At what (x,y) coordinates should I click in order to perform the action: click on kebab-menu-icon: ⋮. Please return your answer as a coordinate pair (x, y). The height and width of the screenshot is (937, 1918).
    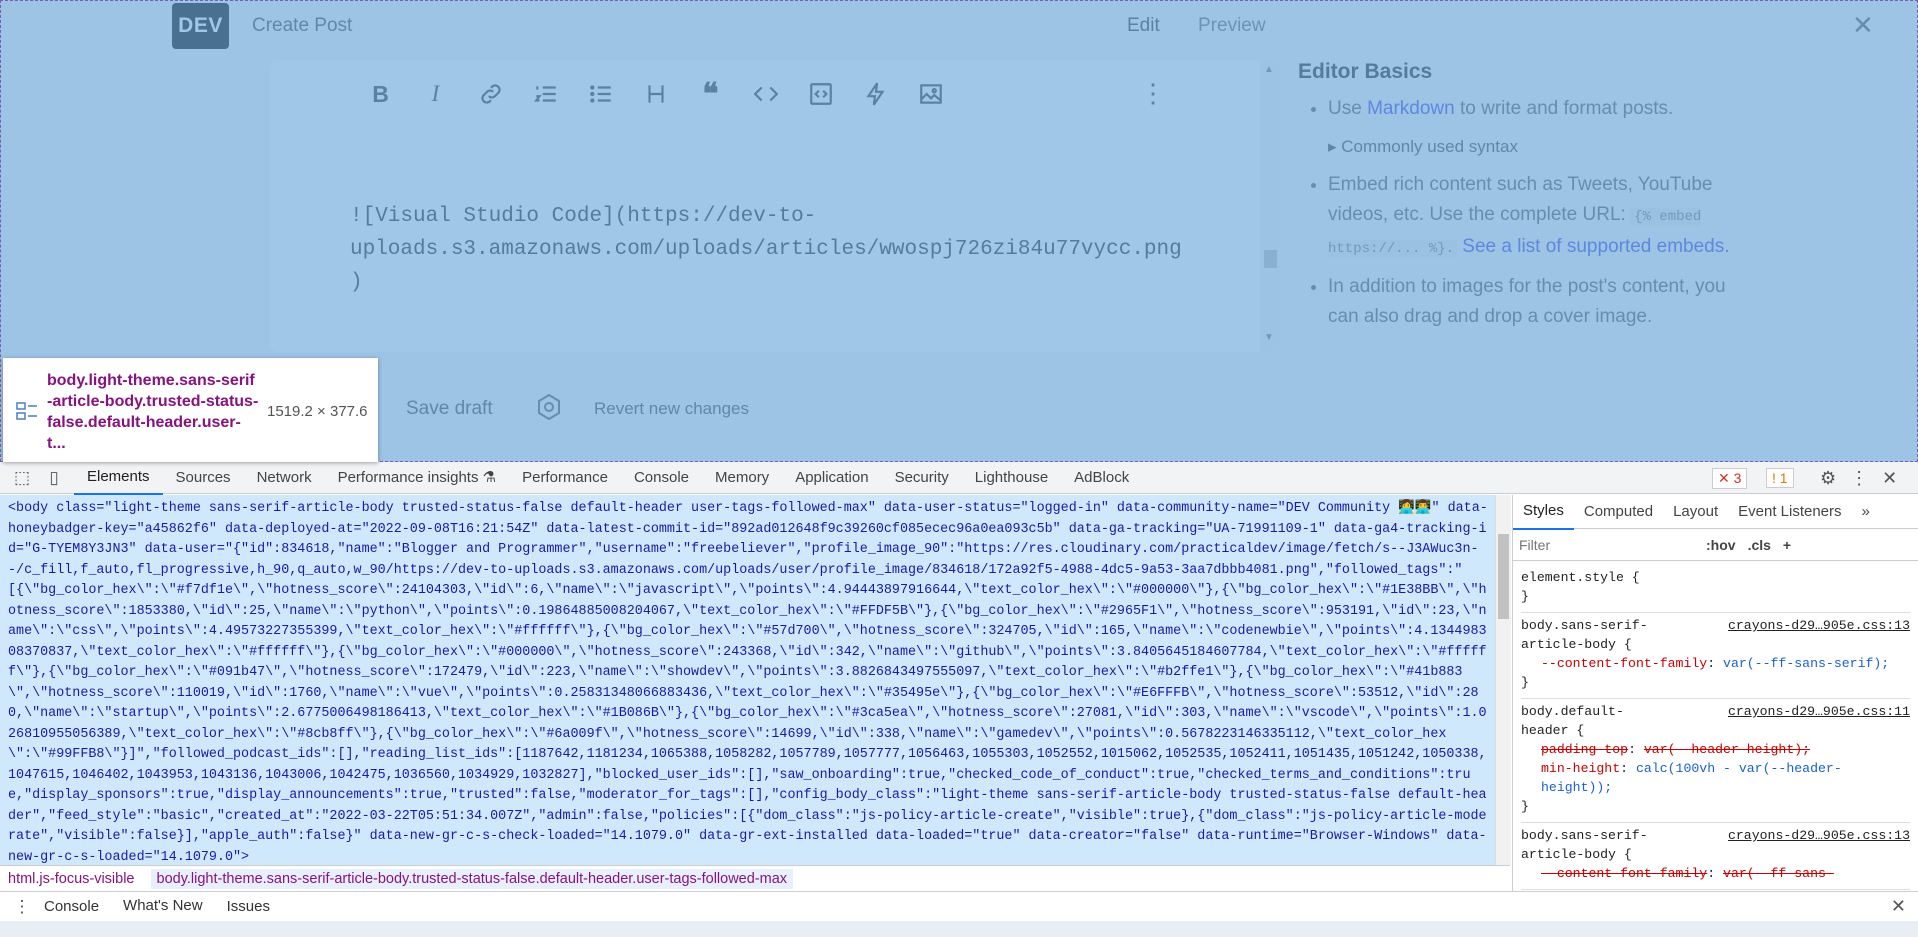
    Looking at the image, I should click on (1859, 478).